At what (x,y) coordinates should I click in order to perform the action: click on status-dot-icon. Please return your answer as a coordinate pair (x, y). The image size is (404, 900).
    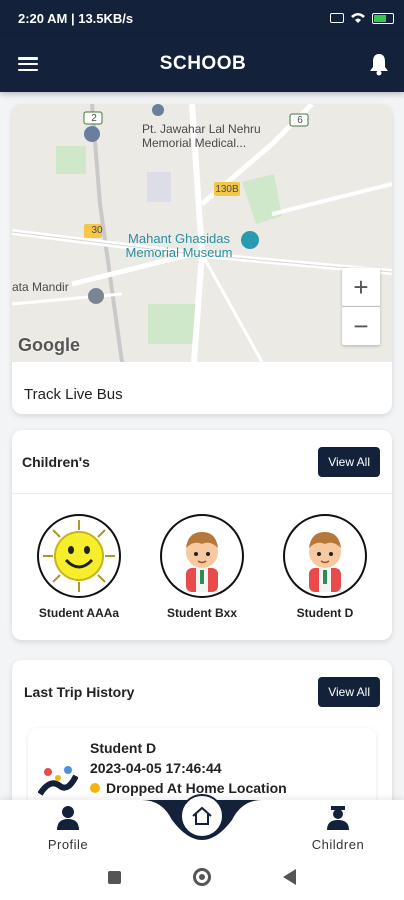
    Looking at the image, I should click on (95, 788).